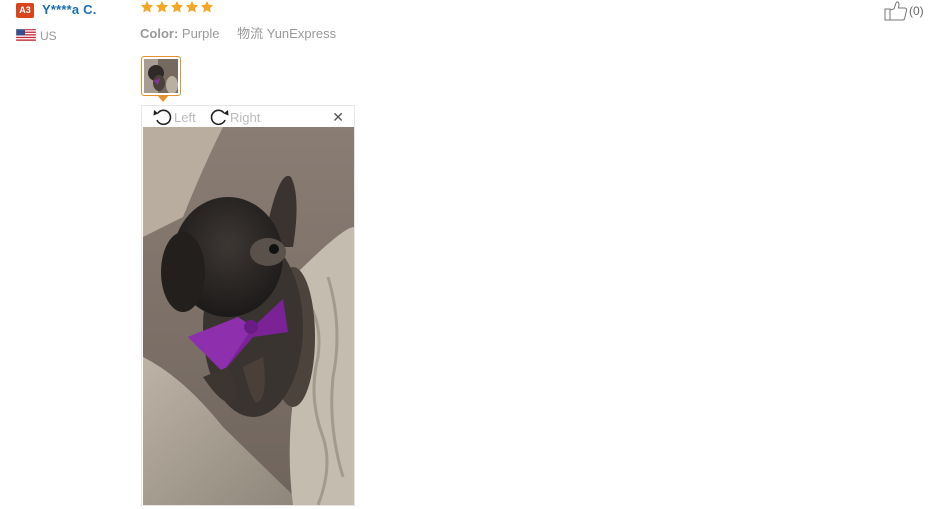 Image resolution: width=937 pixels, height=509 pixels. What do you see at coordinates (219, 117) in the screenshot?
I see `rotate-right-icon` at bounding box center [219, 117].